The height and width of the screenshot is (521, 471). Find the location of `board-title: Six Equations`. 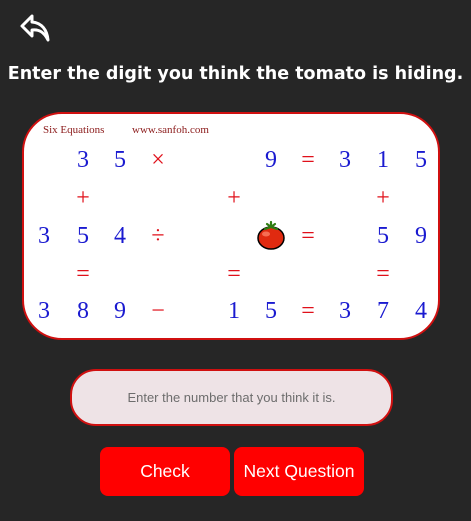

board-title: Six Equations is located at coordinates (74, 130).